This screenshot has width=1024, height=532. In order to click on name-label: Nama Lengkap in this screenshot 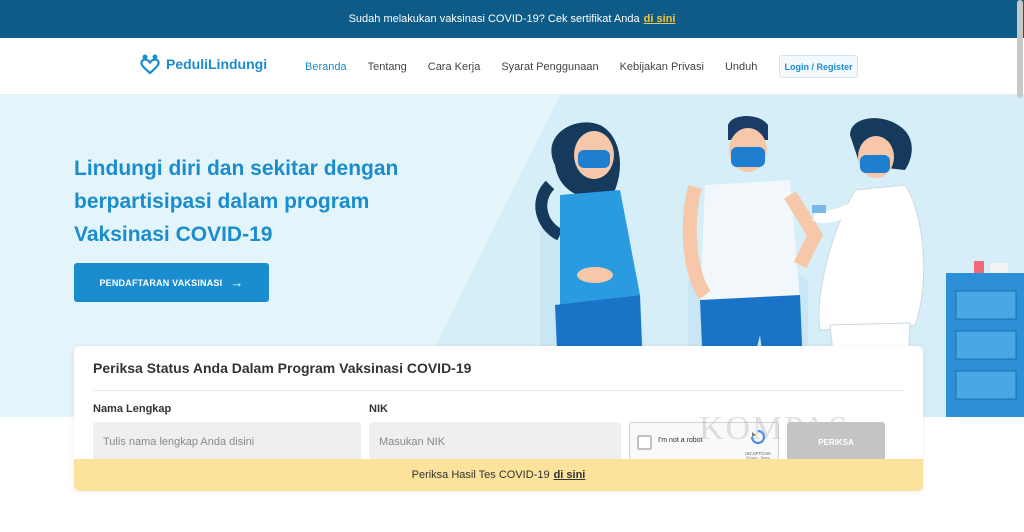, I will do `click(132, 409)`.